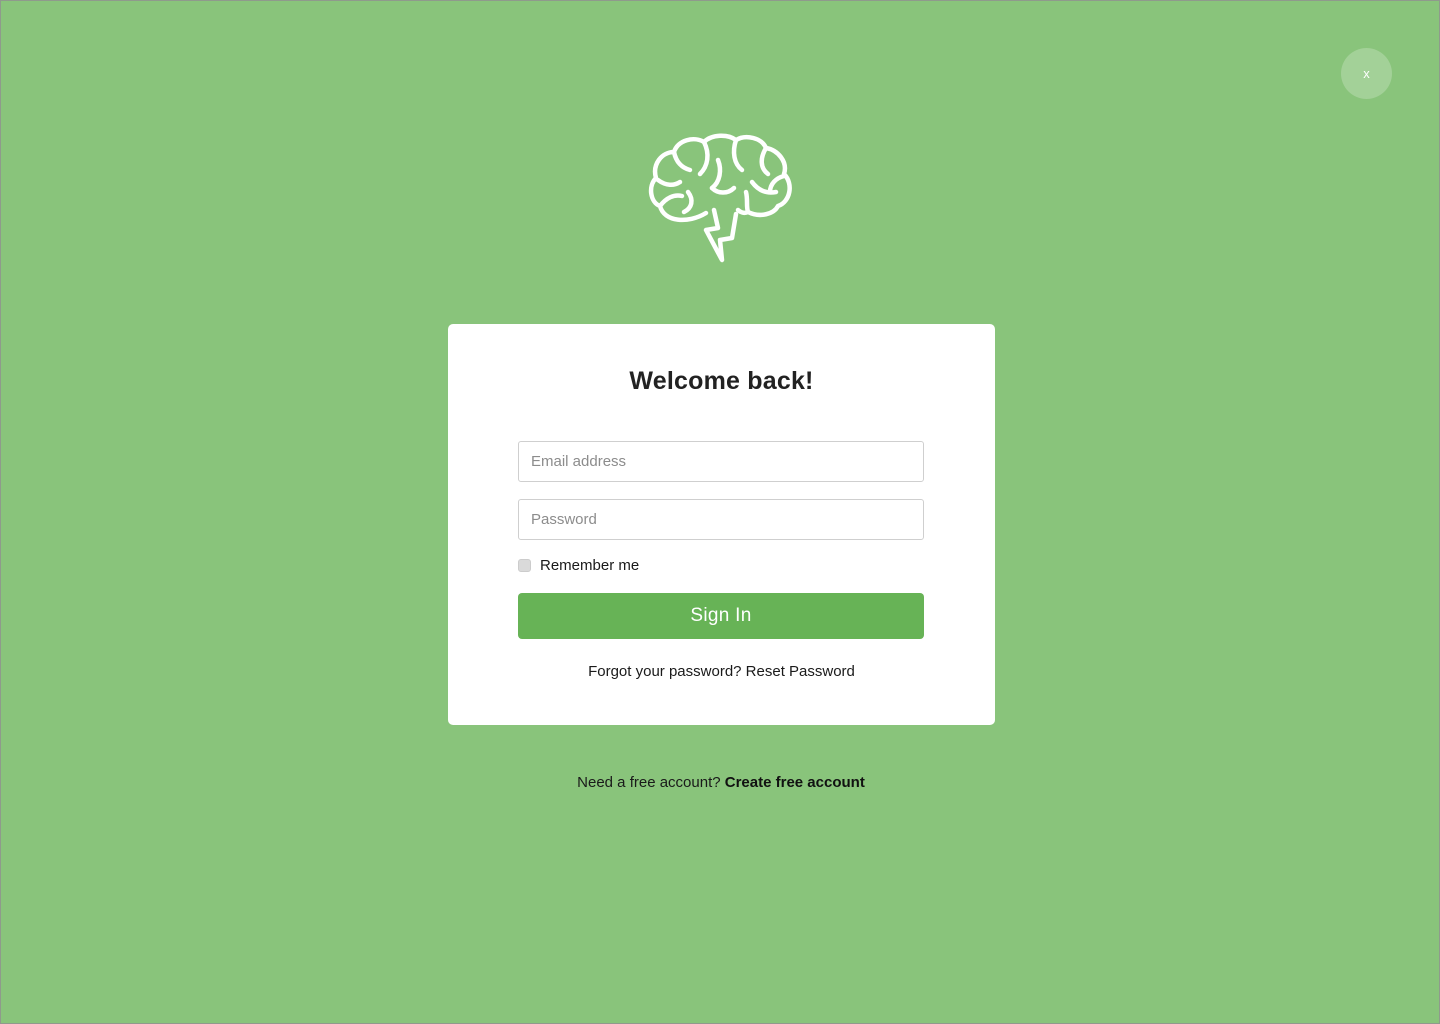 This screenshot has height=1024, width=1440. I want to click on brain-lightning-icon, so click(721, 197).